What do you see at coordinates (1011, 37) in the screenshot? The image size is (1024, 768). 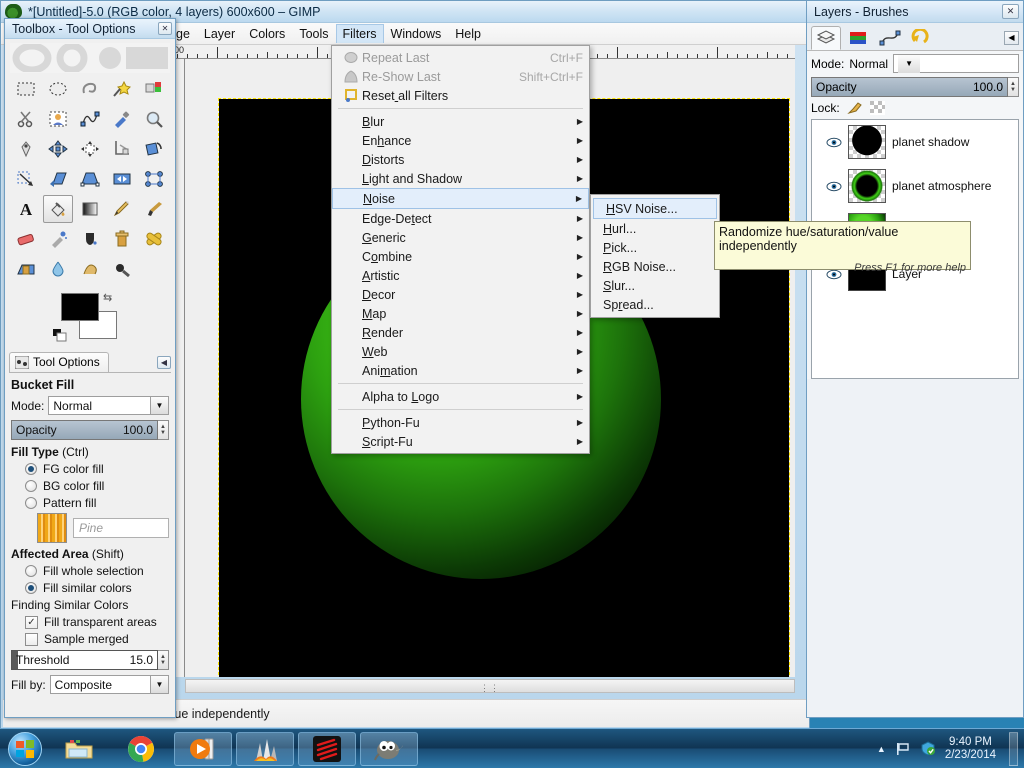 I see `dock-menu-button: ◀` at bounding box center [1011, 37].